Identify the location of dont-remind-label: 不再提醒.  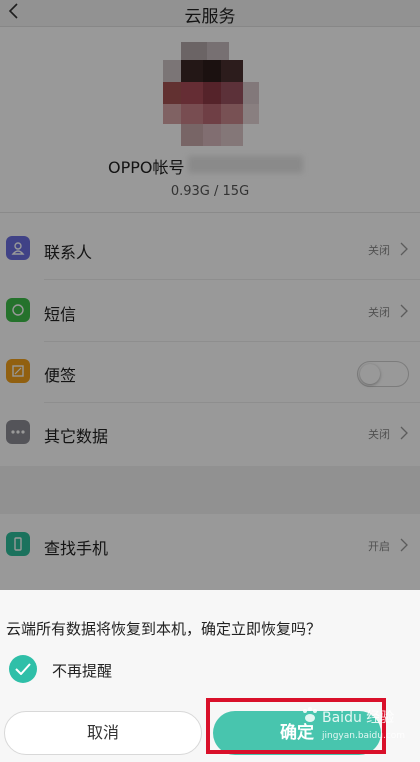
(82, 670).